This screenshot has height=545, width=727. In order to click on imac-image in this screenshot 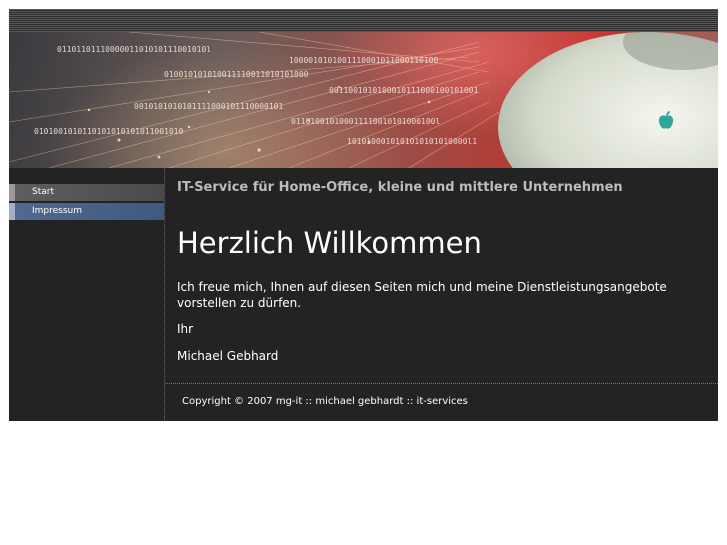, I will do `click(608, 100)`.